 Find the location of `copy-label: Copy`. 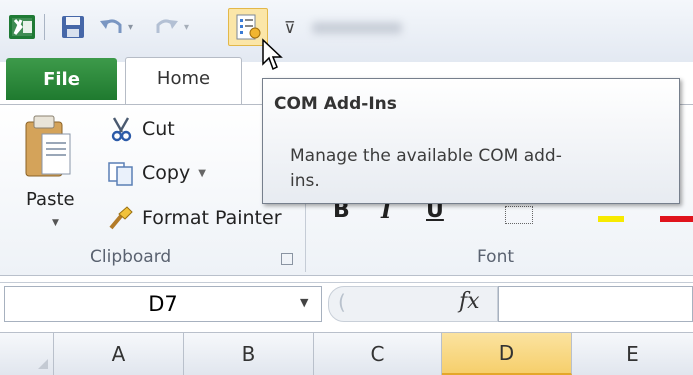

copy-label: Copy is located at coordinates (166, 173).